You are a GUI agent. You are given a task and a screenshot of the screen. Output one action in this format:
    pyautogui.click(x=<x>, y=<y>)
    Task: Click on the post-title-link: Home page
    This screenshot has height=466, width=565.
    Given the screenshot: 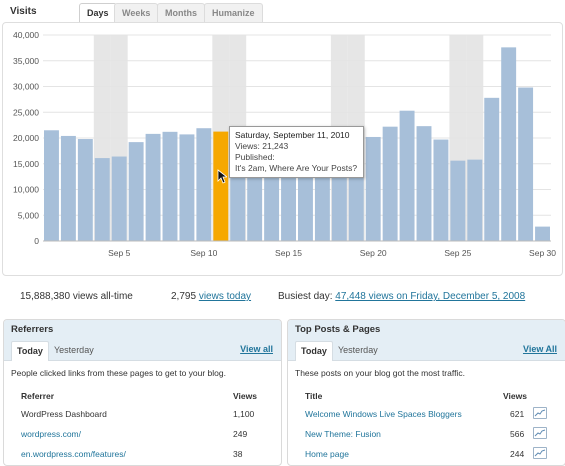 What is the action you would take?
    pyautogui.click(x=327, y=454)
    